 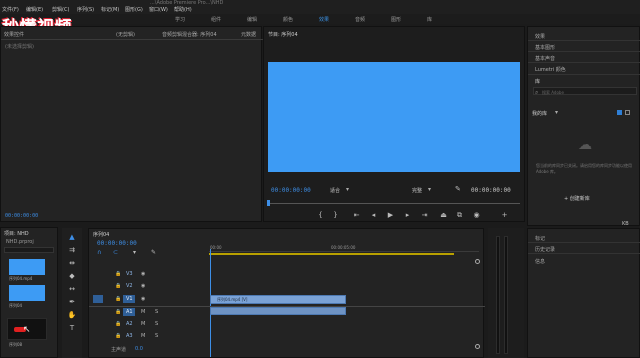 I want to click on work-area-bar, so click(x=331, y=254).